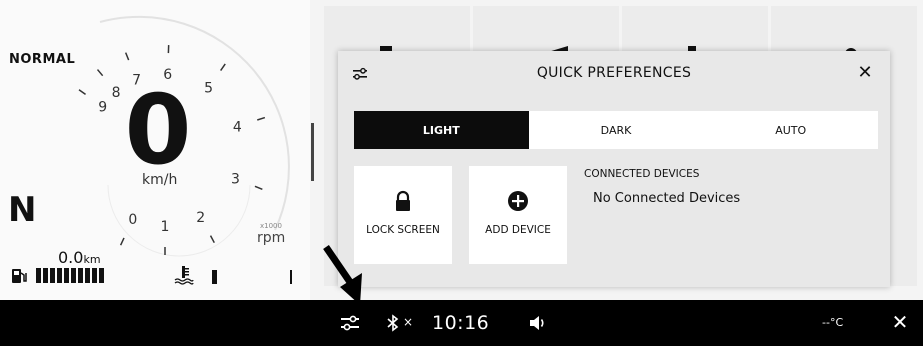  Describe the element at coordinates (312, 152) in the screenshot. I see `scrollbar` at that location.